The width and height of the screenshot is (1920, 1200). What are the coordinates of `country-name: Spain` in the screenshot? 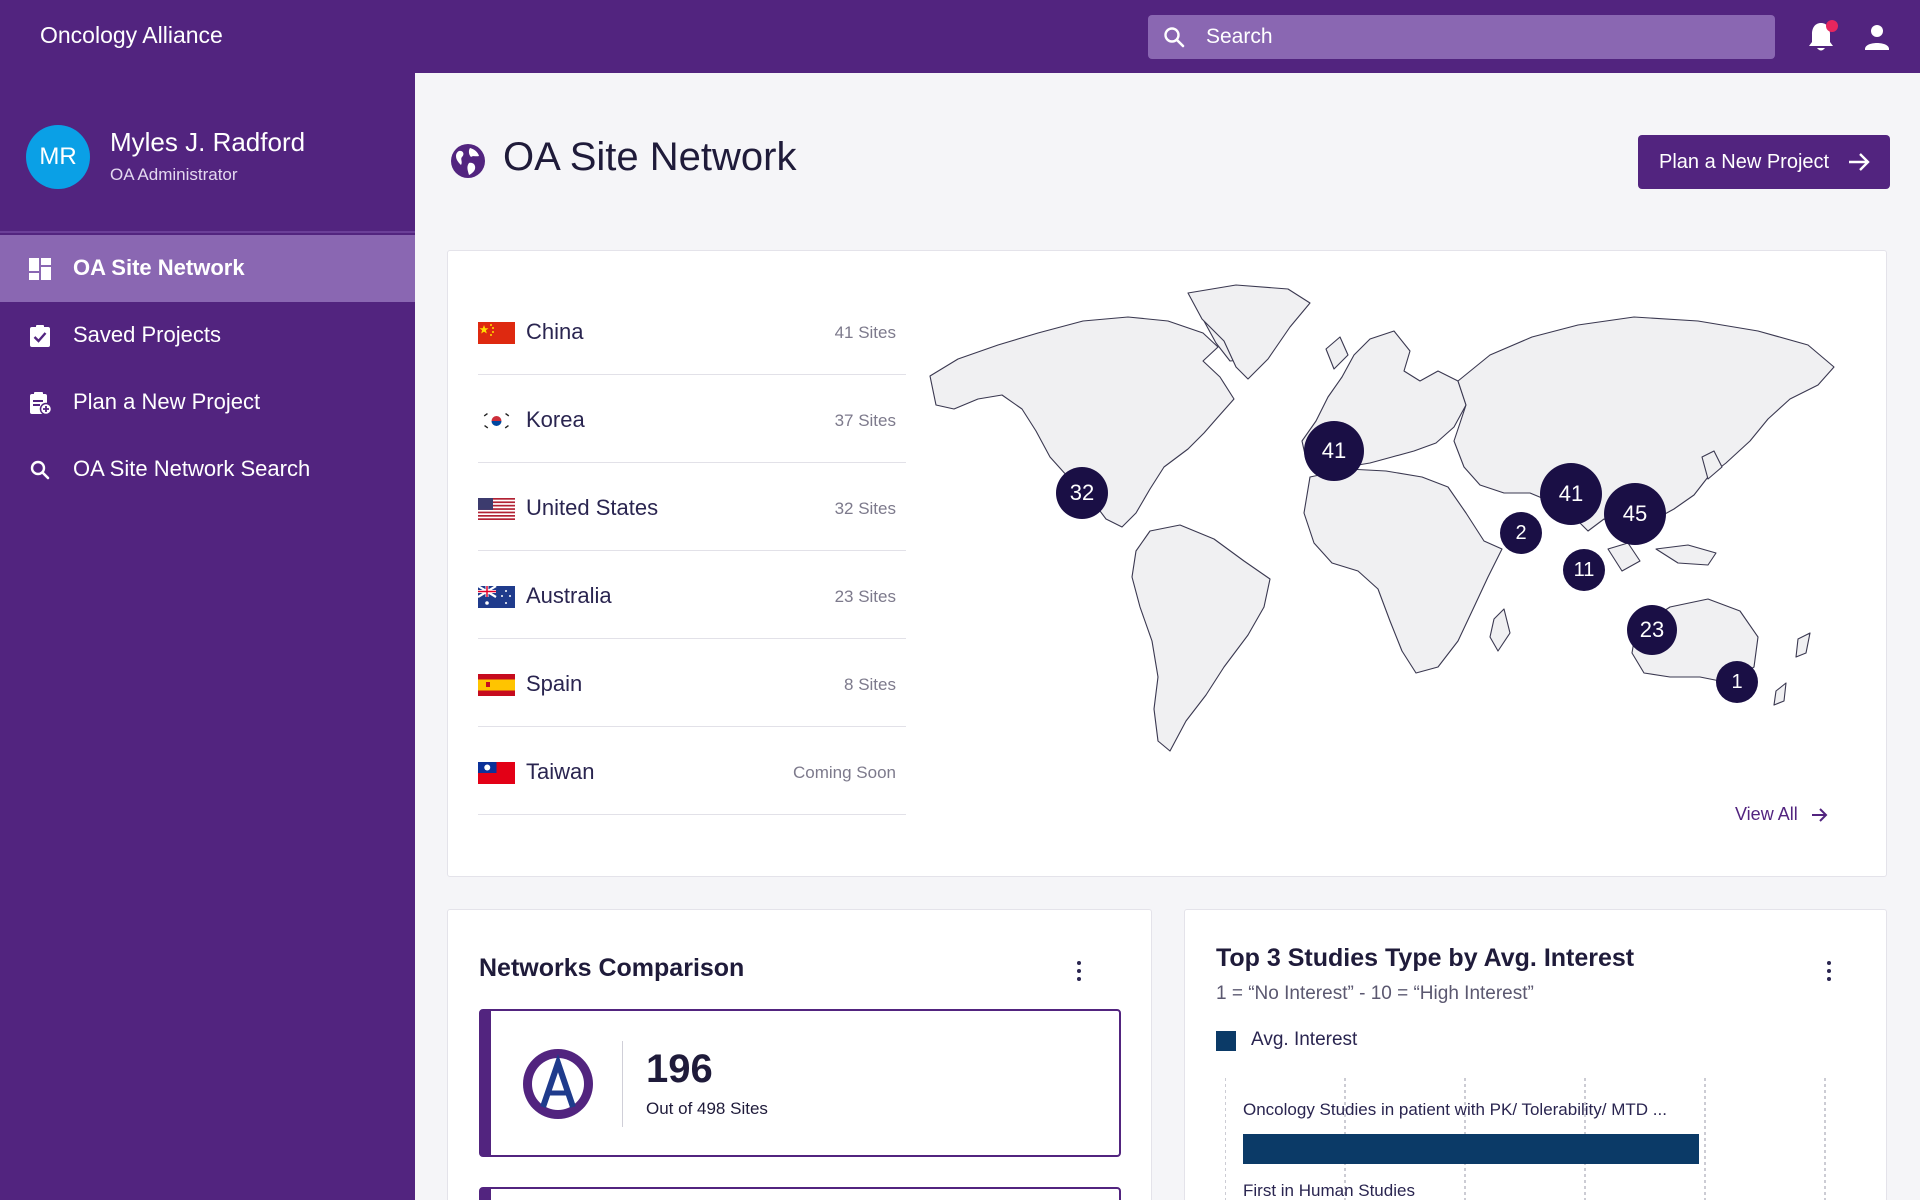 It's located at (554, 683).